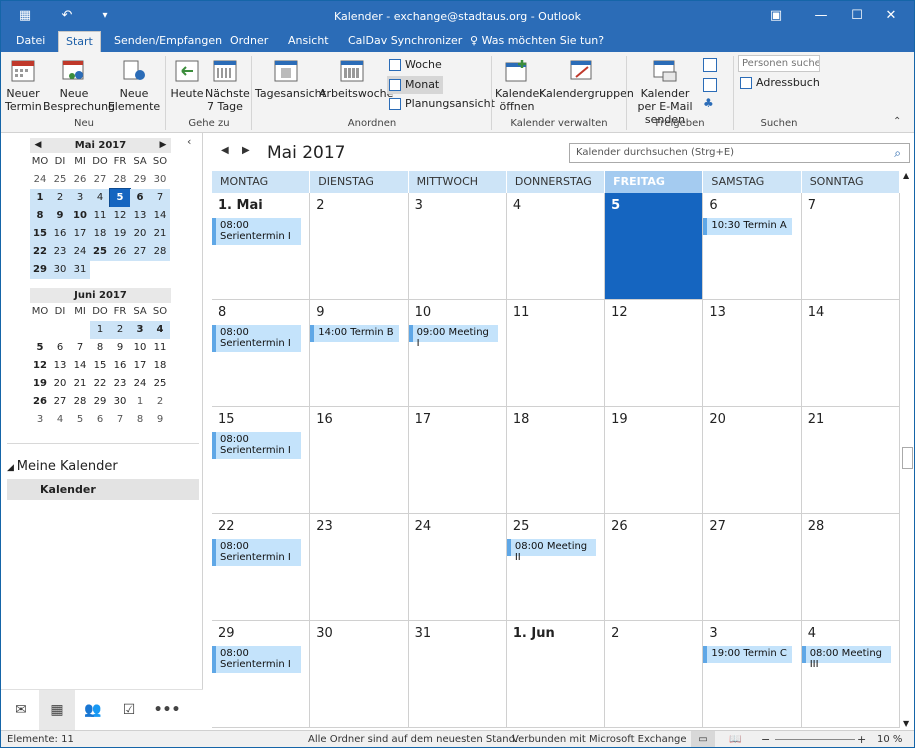 This screenshot has width=915, height=748. Describe the element at coordinates (453, 337) in the screenshot. I see `appointment: 09:00 Meeting I` at that location.